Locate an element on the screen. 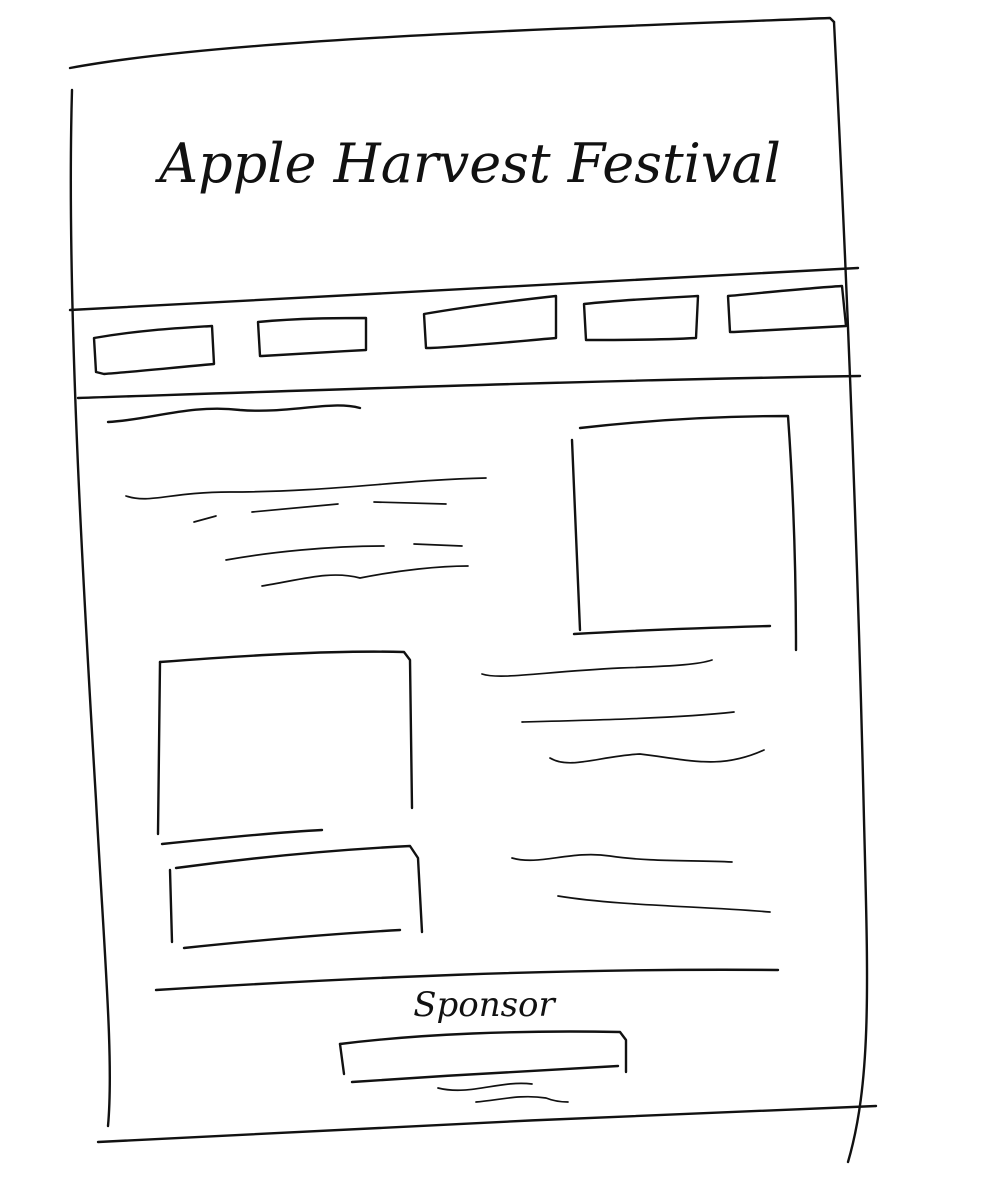 This screenshot has height=1184, width=1000. section-heading is located at coordinates (234, 414).